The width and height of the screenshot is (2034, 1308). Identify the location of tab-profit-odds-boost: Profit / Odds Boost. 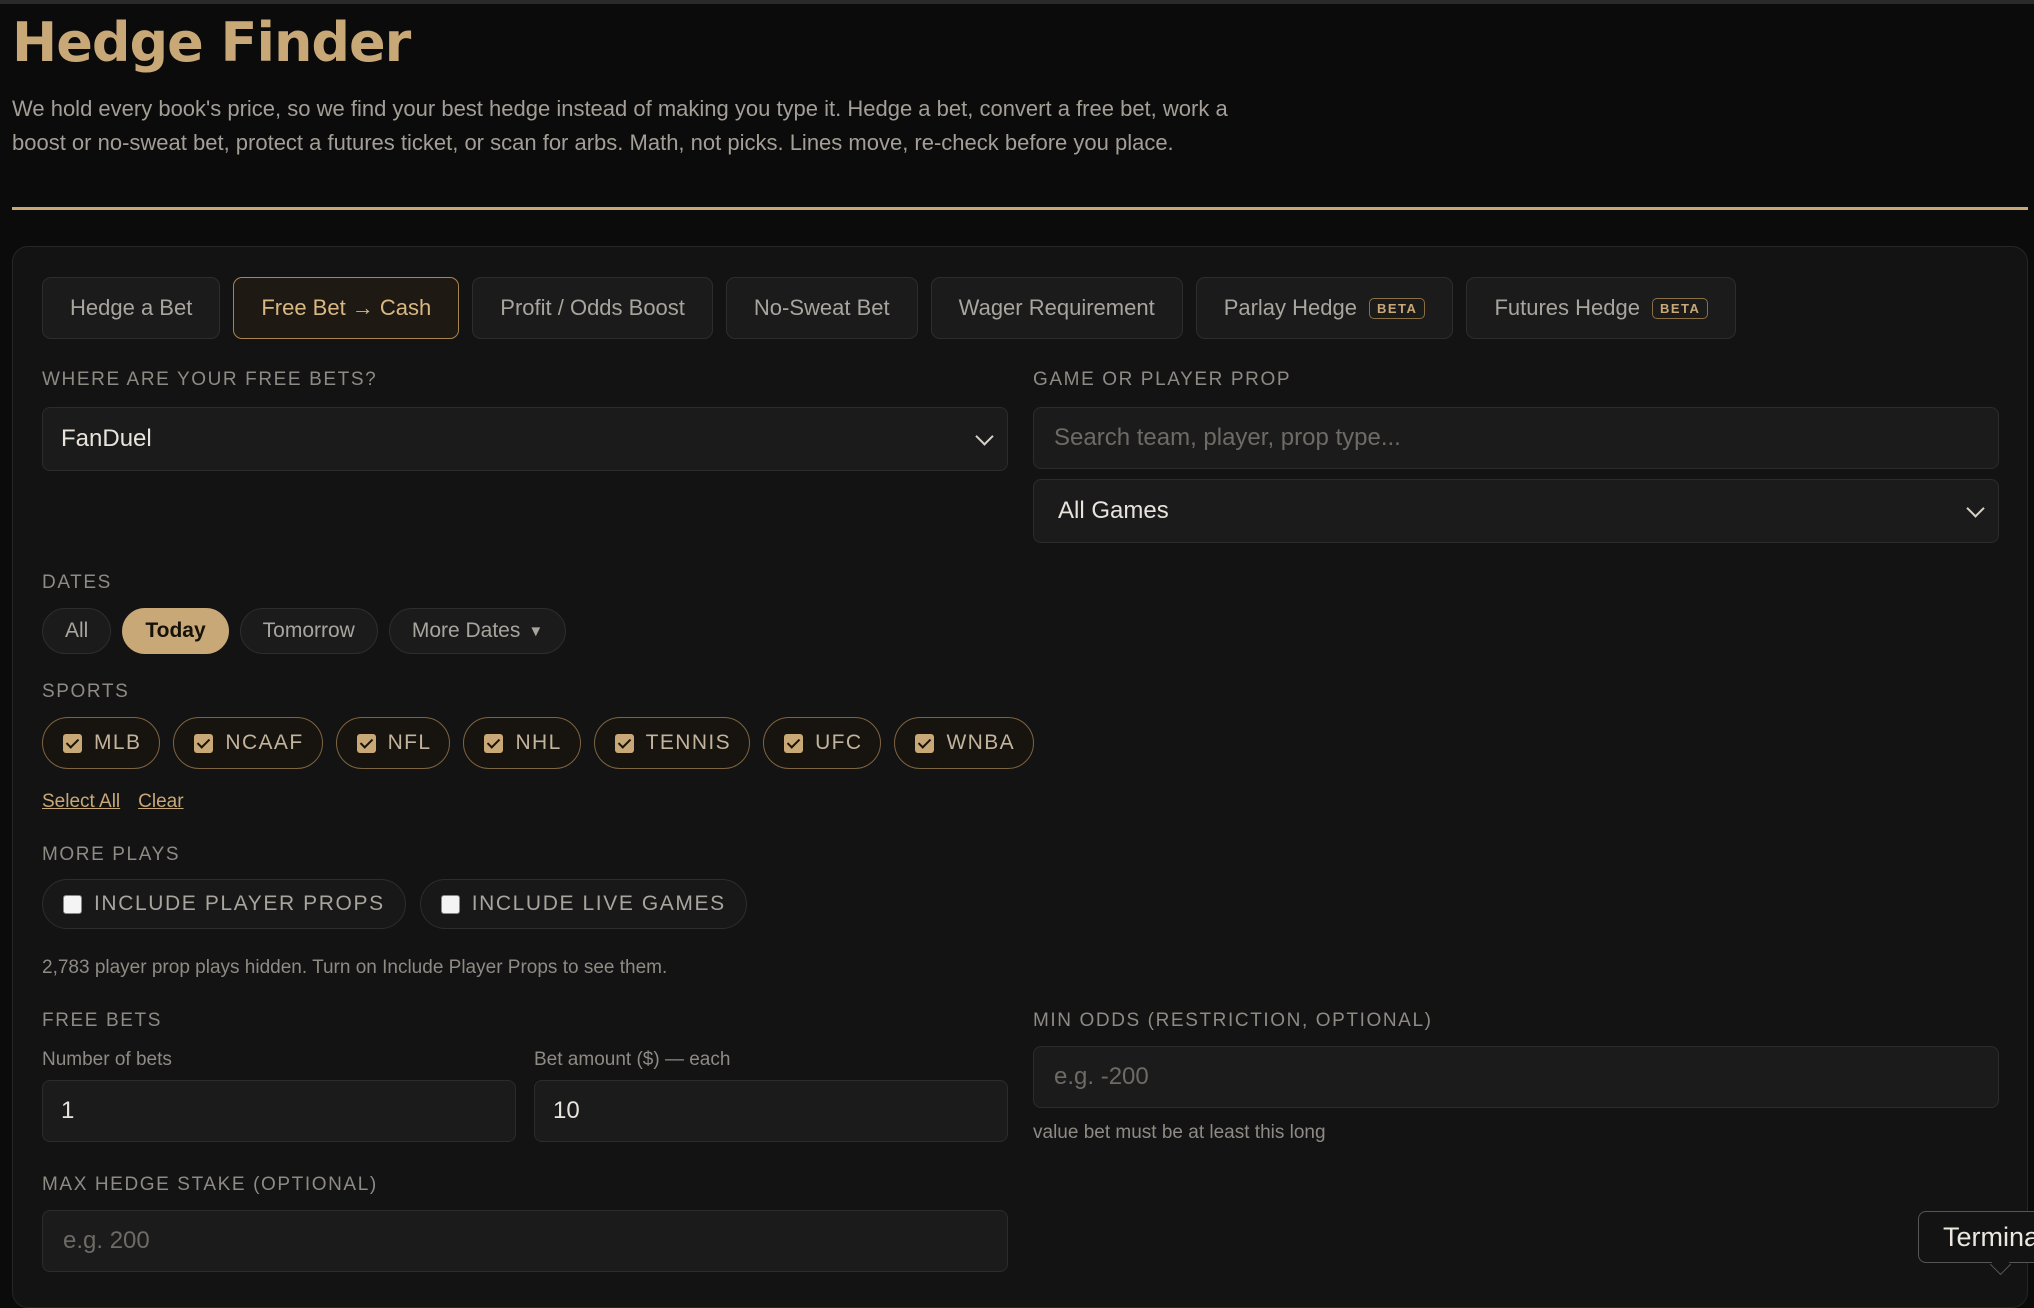
(592, 308).